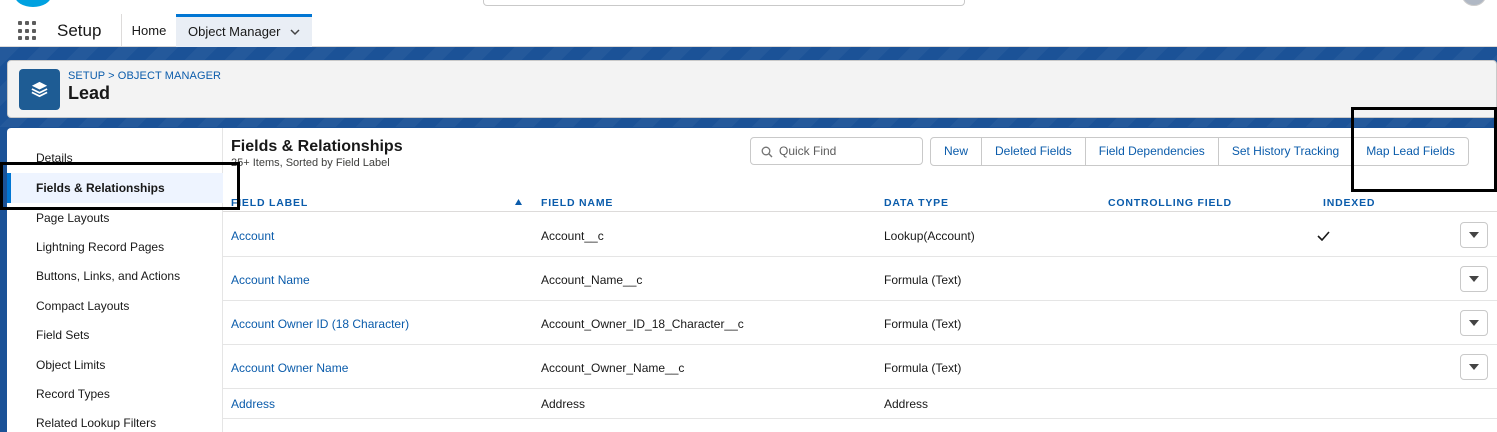 This screenshot has width=1497, height=432. Describe the element at coordinates (929, 236) in the screenshot. I see `data-type-cell: Lookup(Account)` at that location.